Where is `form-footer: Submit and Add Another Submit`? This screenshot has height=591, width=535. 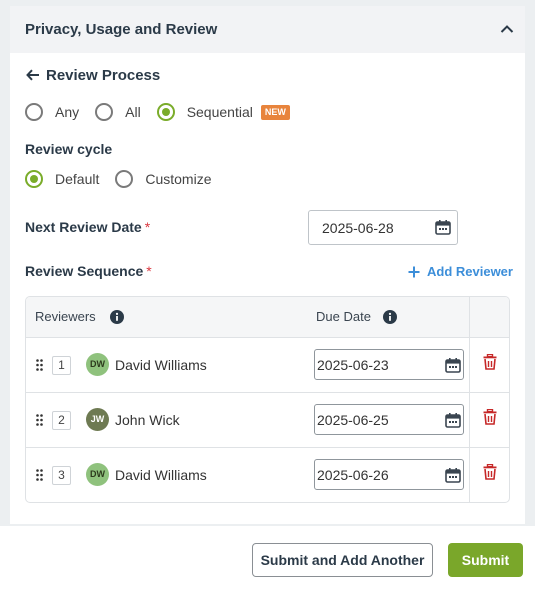
form-footer: Submit and Add Another Submit is located at coordinates (267, 558).